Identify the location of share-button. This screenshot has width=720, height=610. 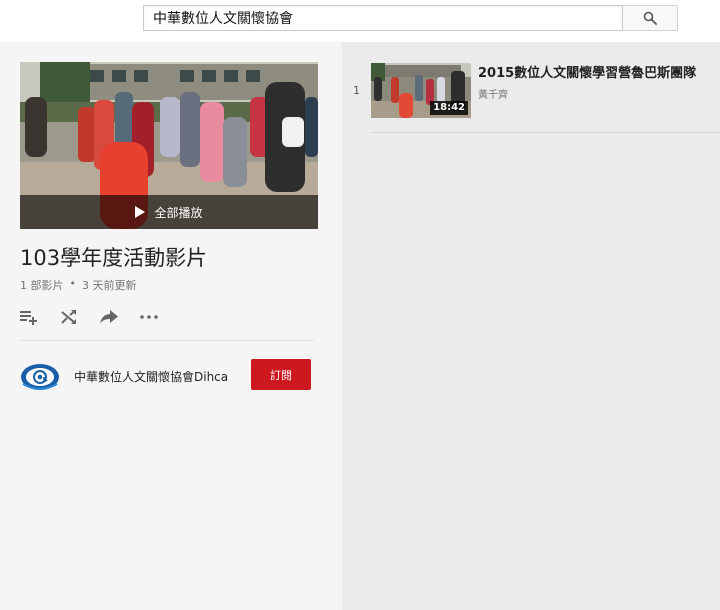
(109, 317).